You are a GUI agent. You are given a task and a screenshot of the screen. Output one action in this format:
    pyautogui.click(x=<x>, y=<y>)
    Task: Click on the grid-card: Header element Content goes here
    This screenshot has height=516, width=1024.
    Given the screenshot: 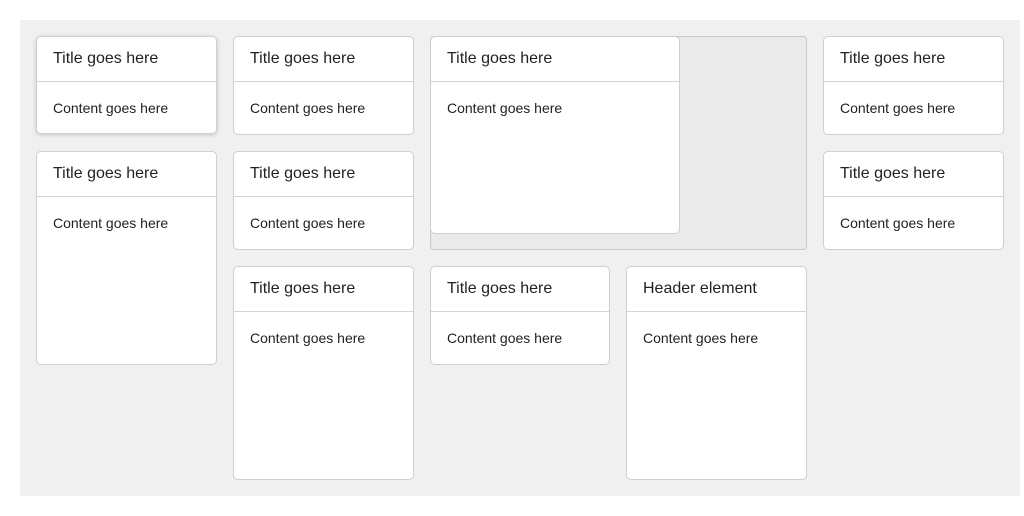 What is the action you would take?
    pyautogui.click(x=716, y=373)
    